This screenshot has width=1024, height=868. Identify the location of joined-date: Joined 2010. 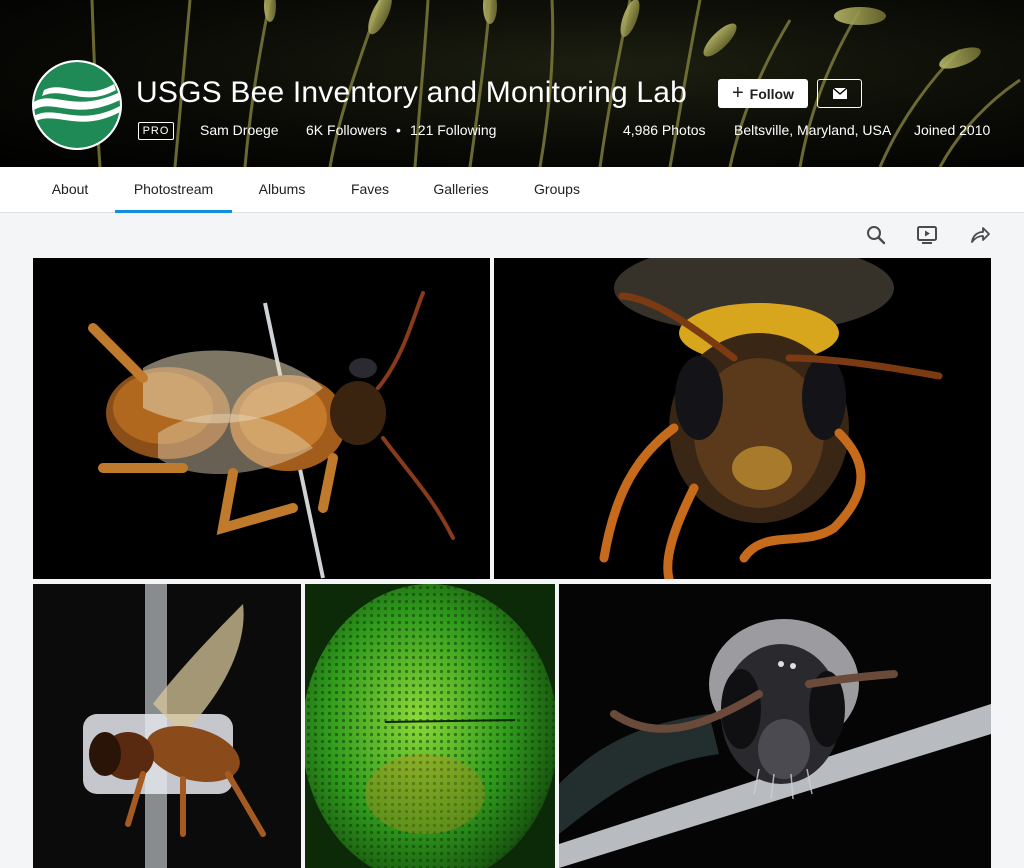
(952, 130).